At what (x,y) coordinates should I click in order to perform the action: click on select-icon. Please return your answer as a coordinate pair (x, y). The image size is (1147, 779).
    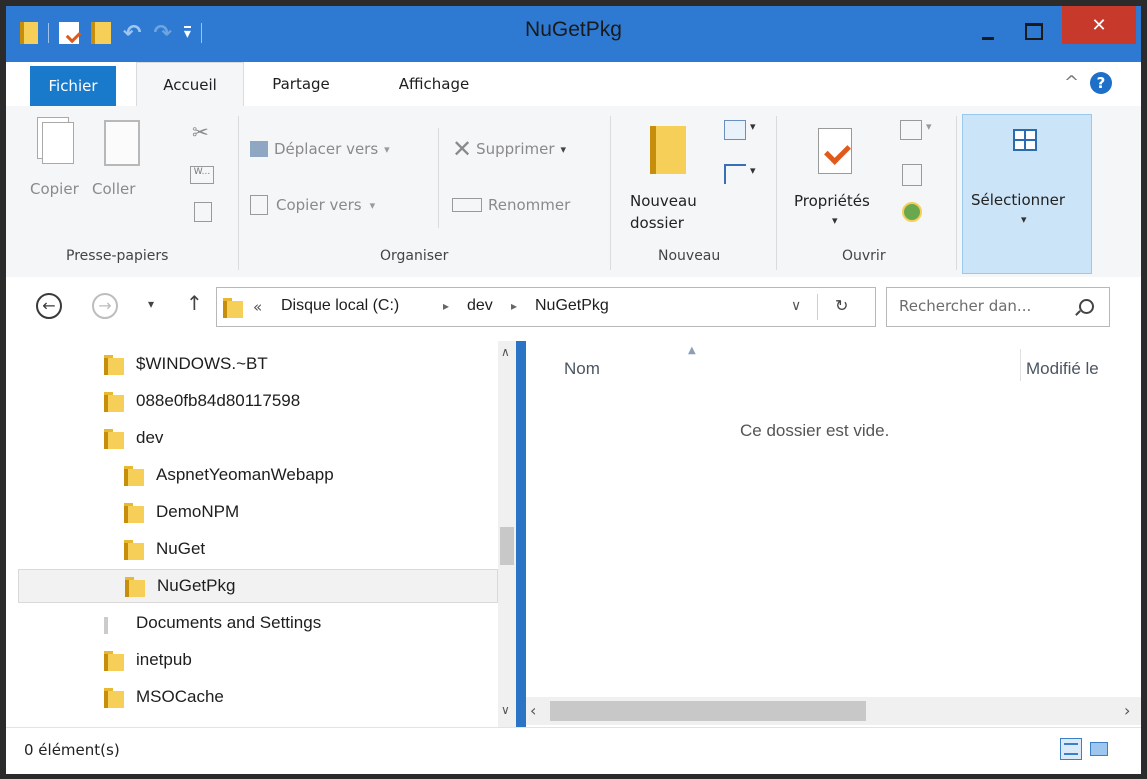
    Looking at the image, I should click on (1025, 140).